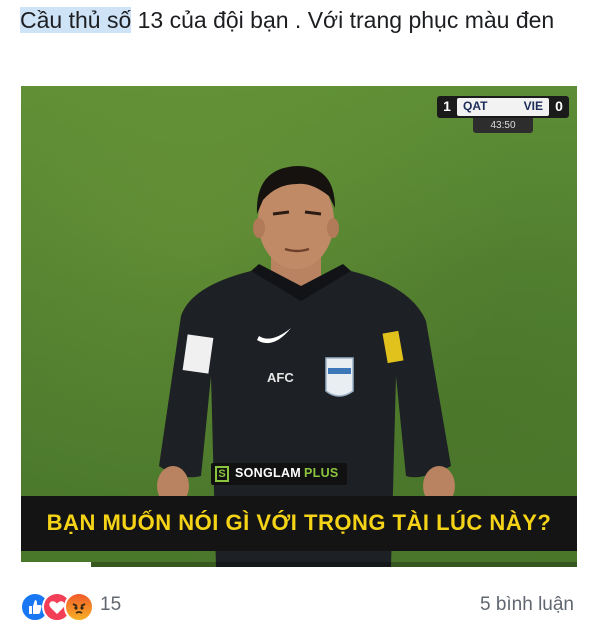 Image resolution: width=600 pixels, height=641 pixels. Describe the element at coordinates (447, 106) in the screenshot. I see `home-score: 1` at that location.